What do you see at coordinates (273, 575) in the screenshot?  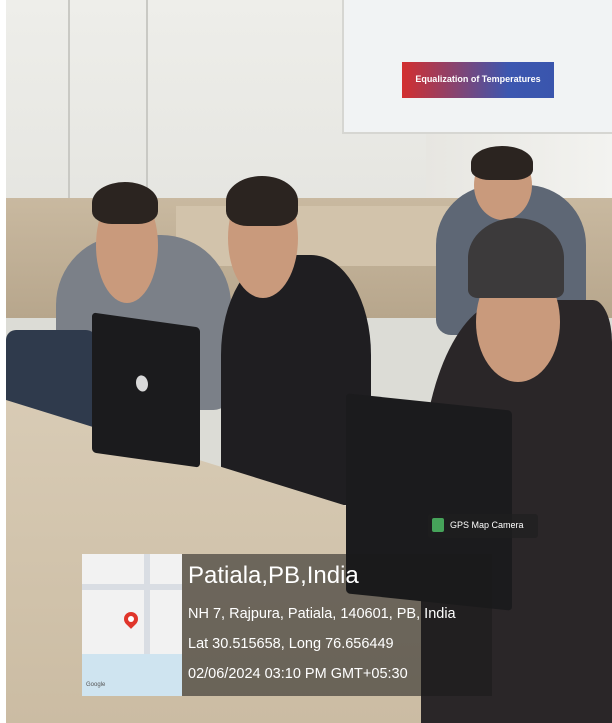 I see `place-title: Patiala,PB,India` at bounding box center [273, 575].